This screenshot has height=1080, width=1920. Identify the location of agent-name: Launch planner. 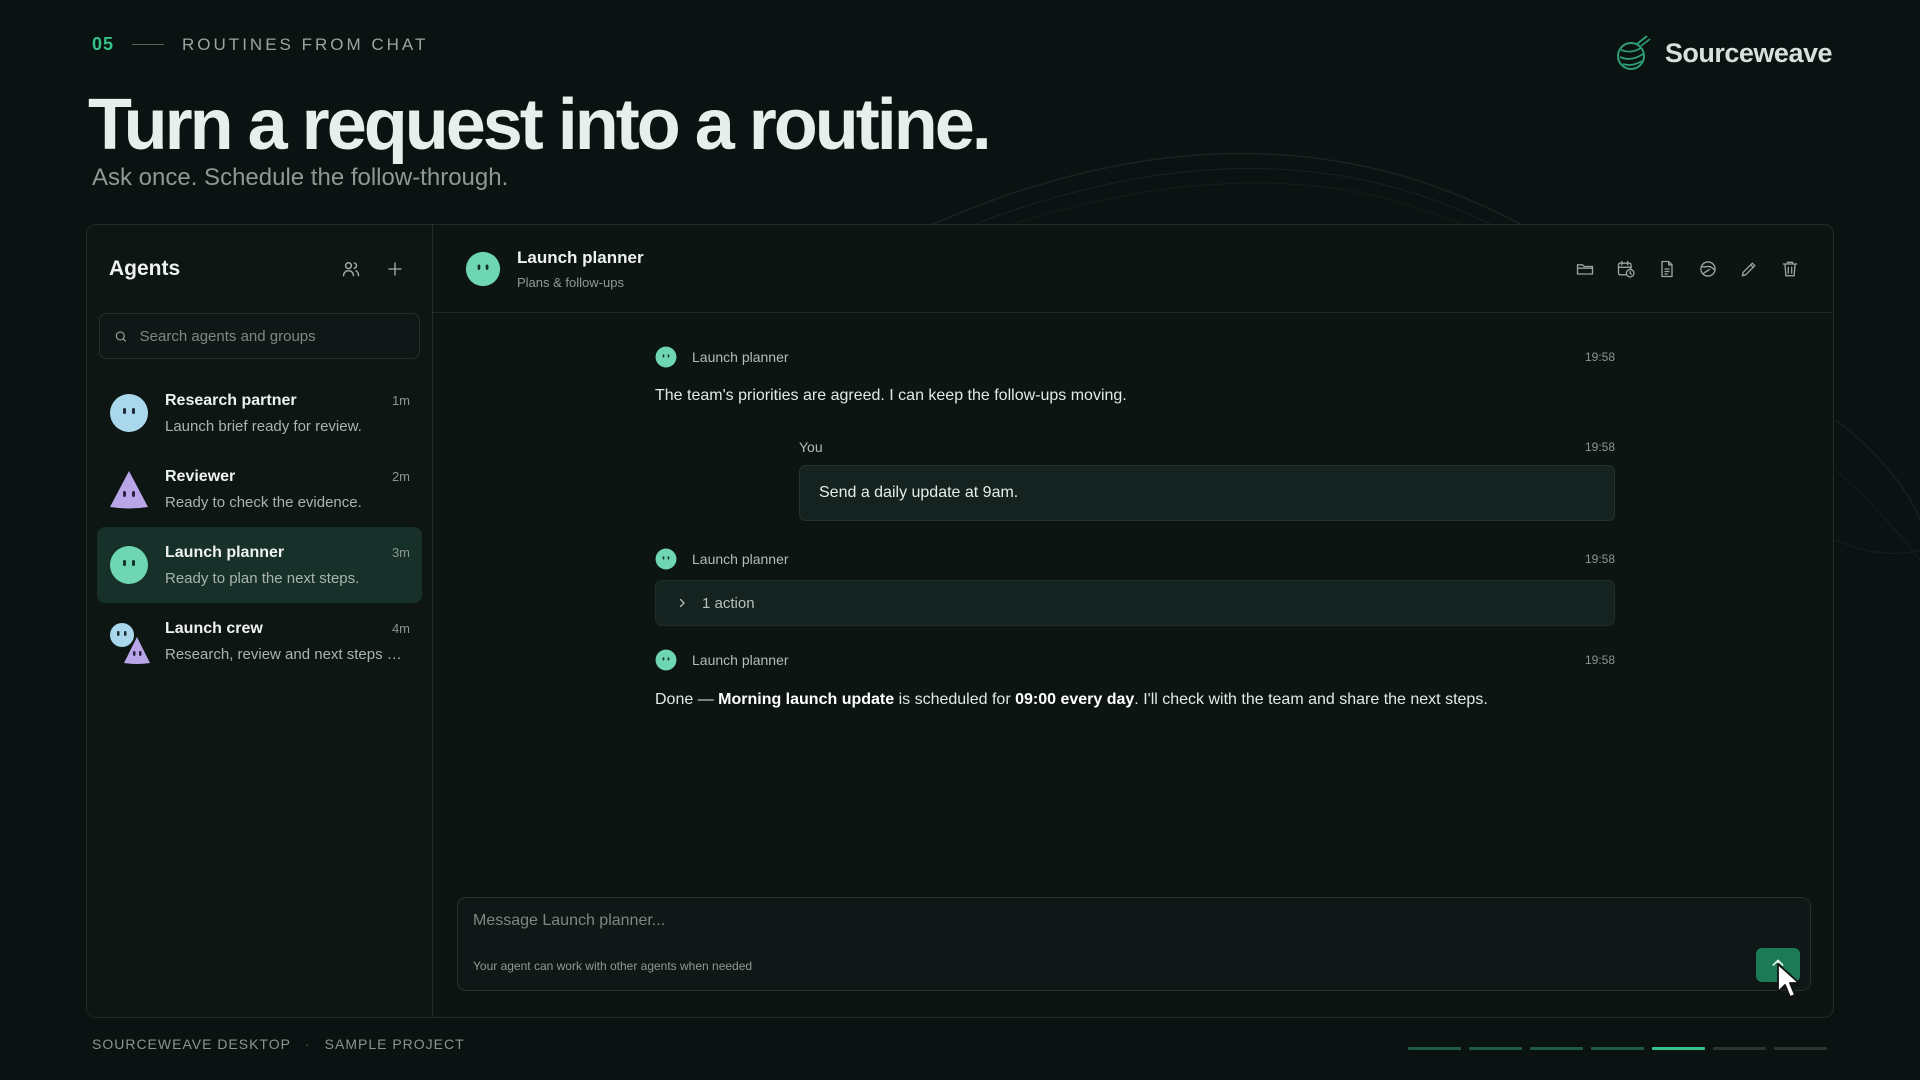
(225, 552).